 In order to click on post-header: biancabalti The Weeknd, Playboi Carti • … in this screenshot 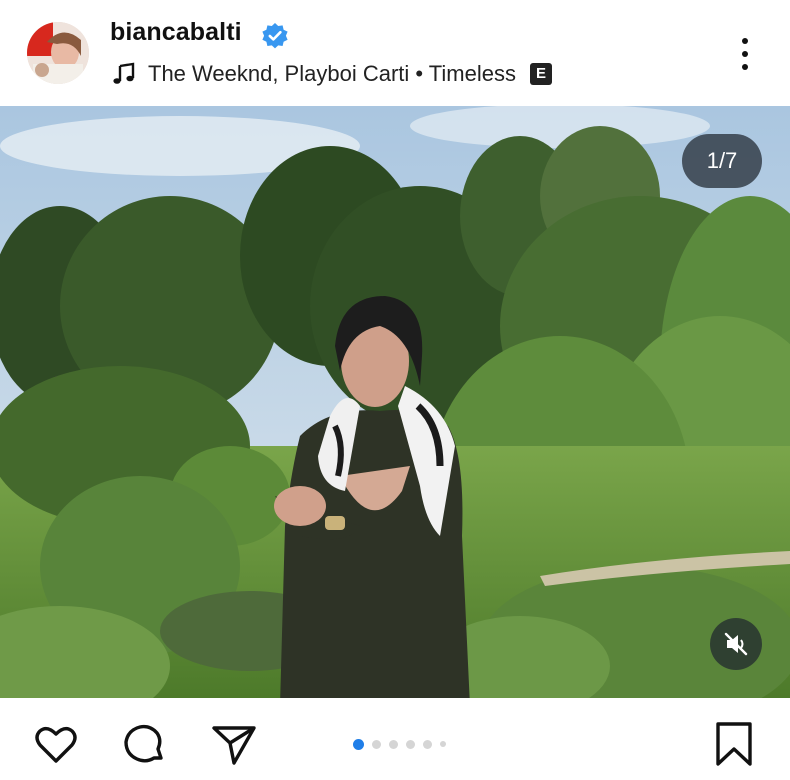, I will do `click(395, 53)`.